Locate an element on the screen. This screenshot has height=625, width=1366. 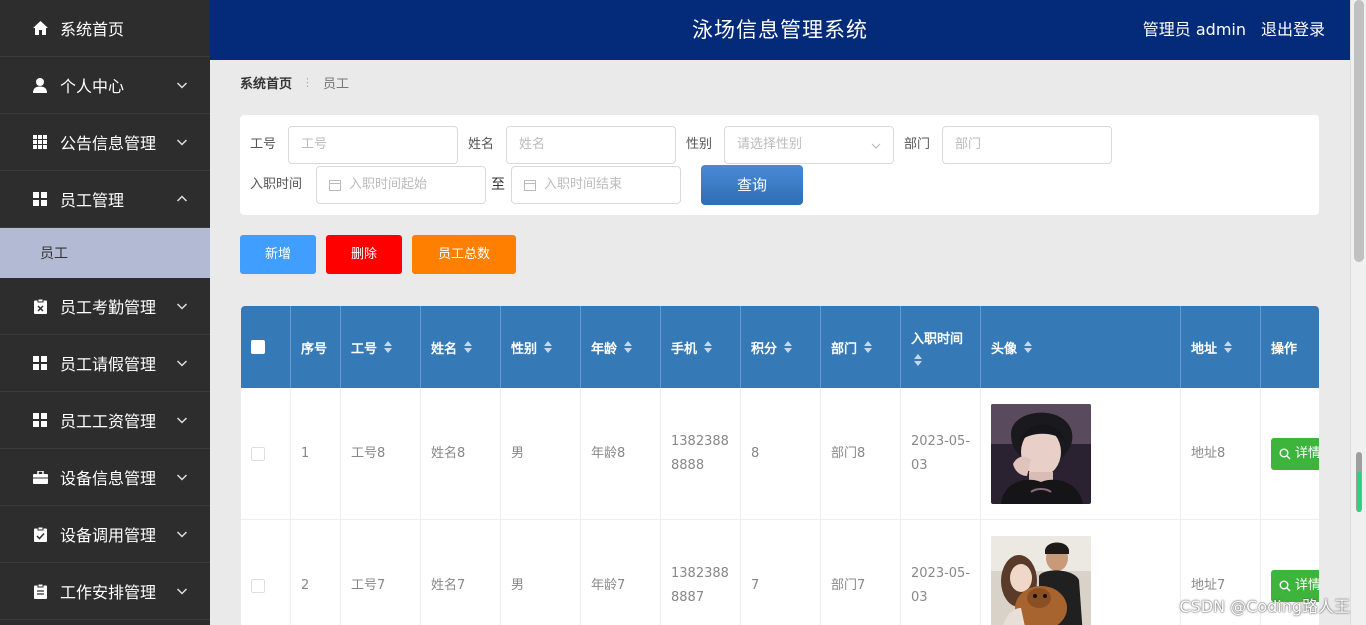
sidebar-item-leave: 员工请假管理 is located at coordinates (105, 363).